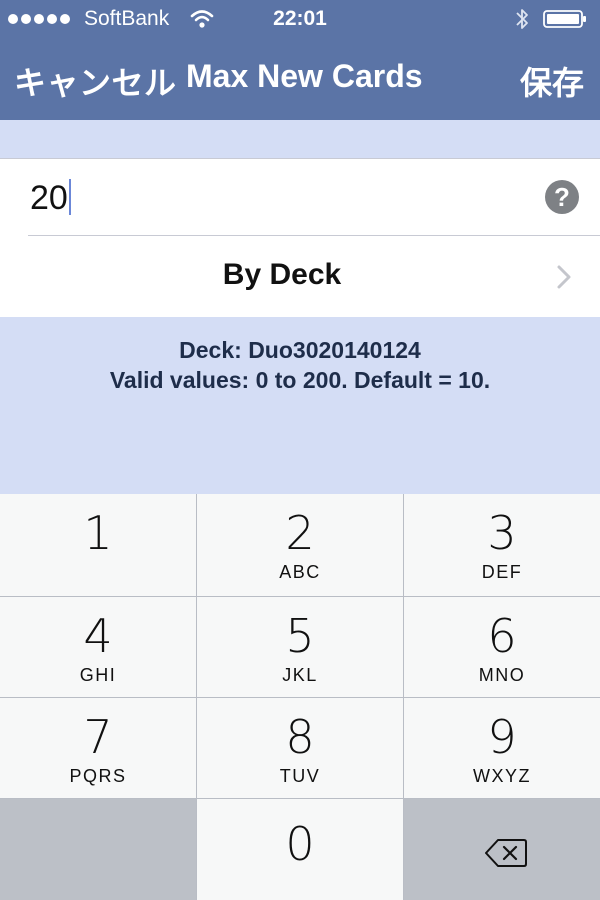  I want to click on key-8: 8 TUV, so click(300, 748).